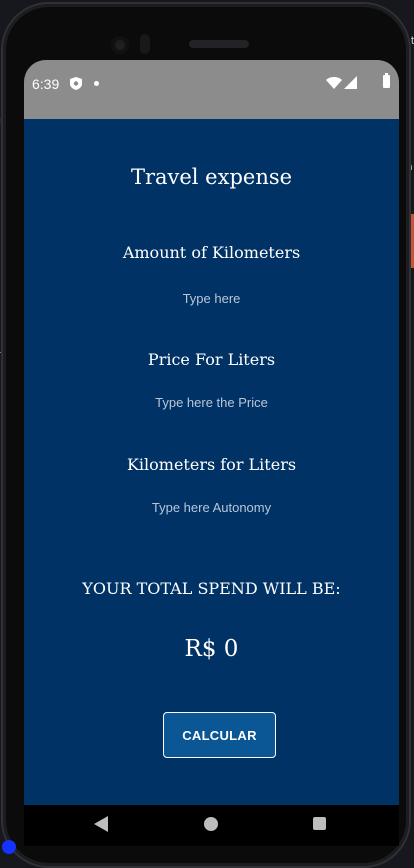 This screenshot has height=868, width=414. I want to click on autonomy-label: Kilometers for Liters, so click(211, 464).